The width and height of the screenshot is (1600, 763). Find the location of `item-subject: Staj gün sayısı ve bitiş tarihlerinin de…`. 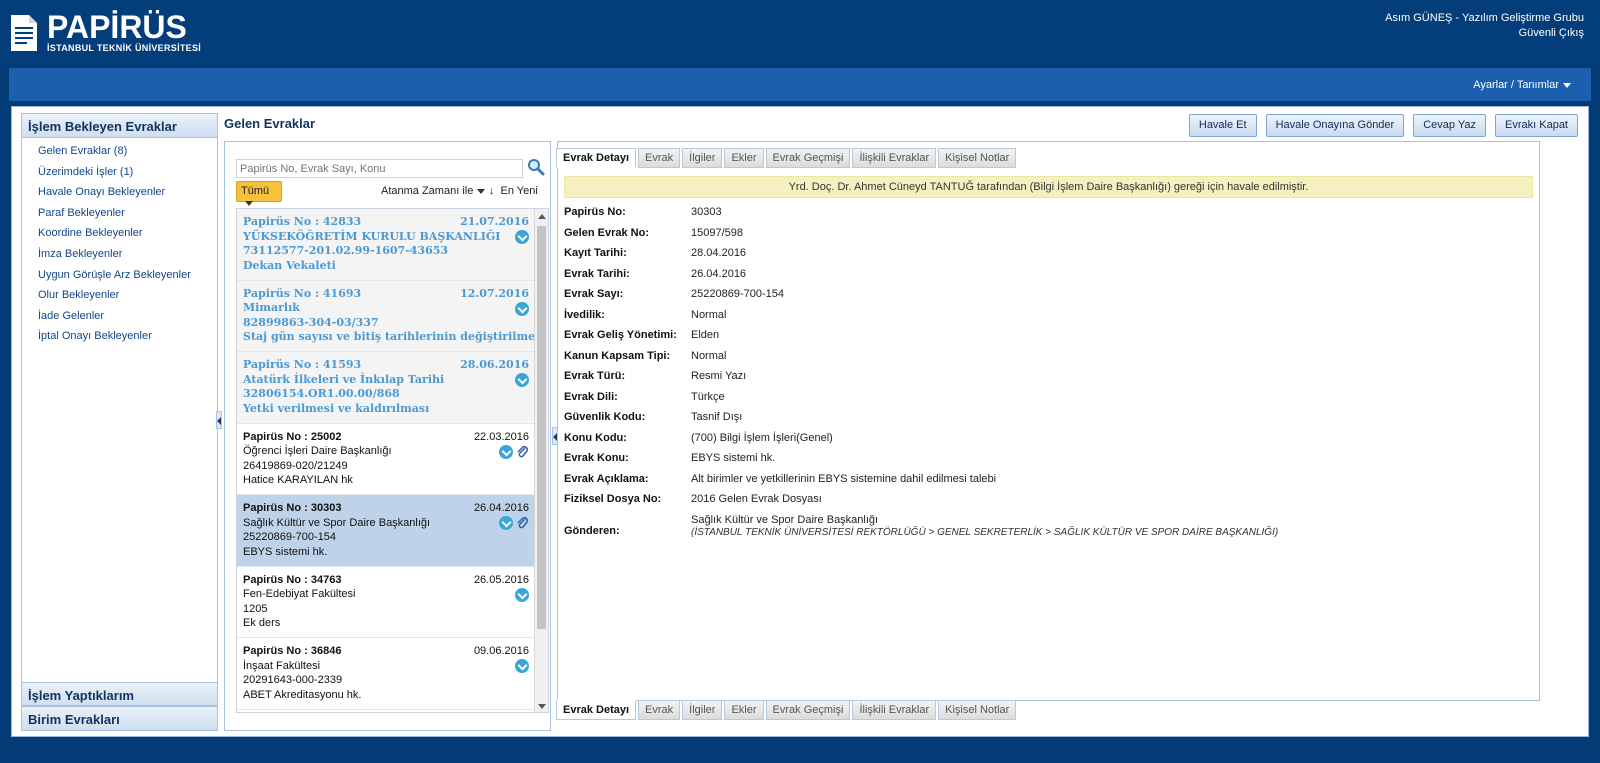

item-subject: Staj gün sayısı ve bitiş tarihlerinin de… is located at coordinates (394, 337).